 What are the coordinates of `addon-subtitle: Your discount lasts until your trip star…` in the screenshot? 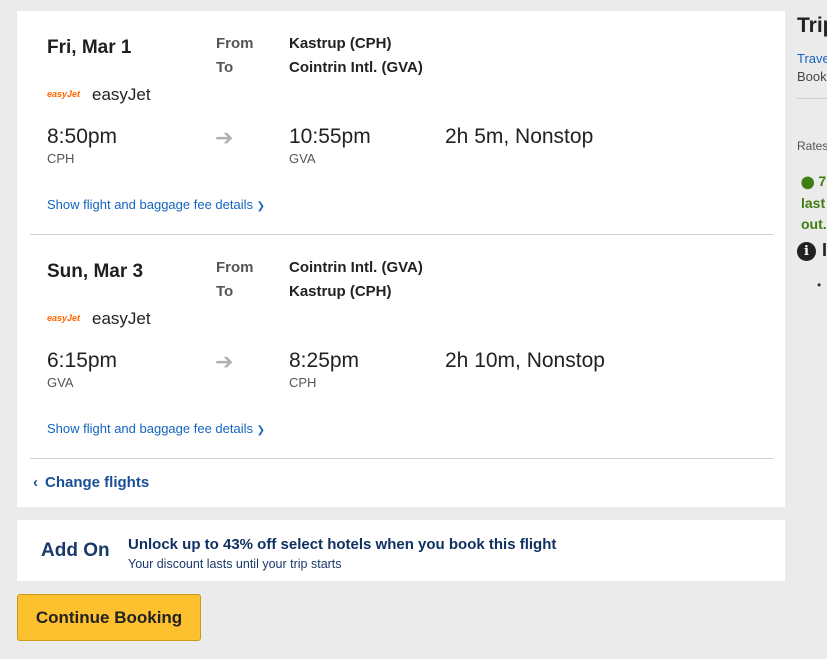 It's located at (235, 564).